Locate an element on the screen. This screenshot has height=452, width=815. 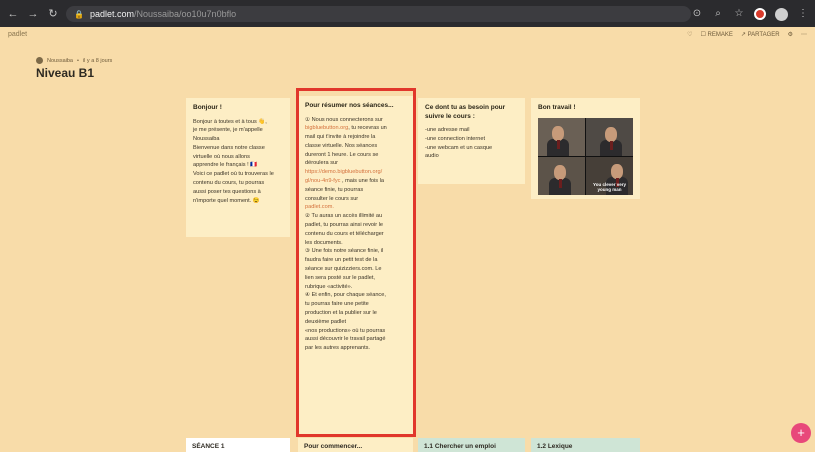
author-avatar is located at coordinates (39, 60).